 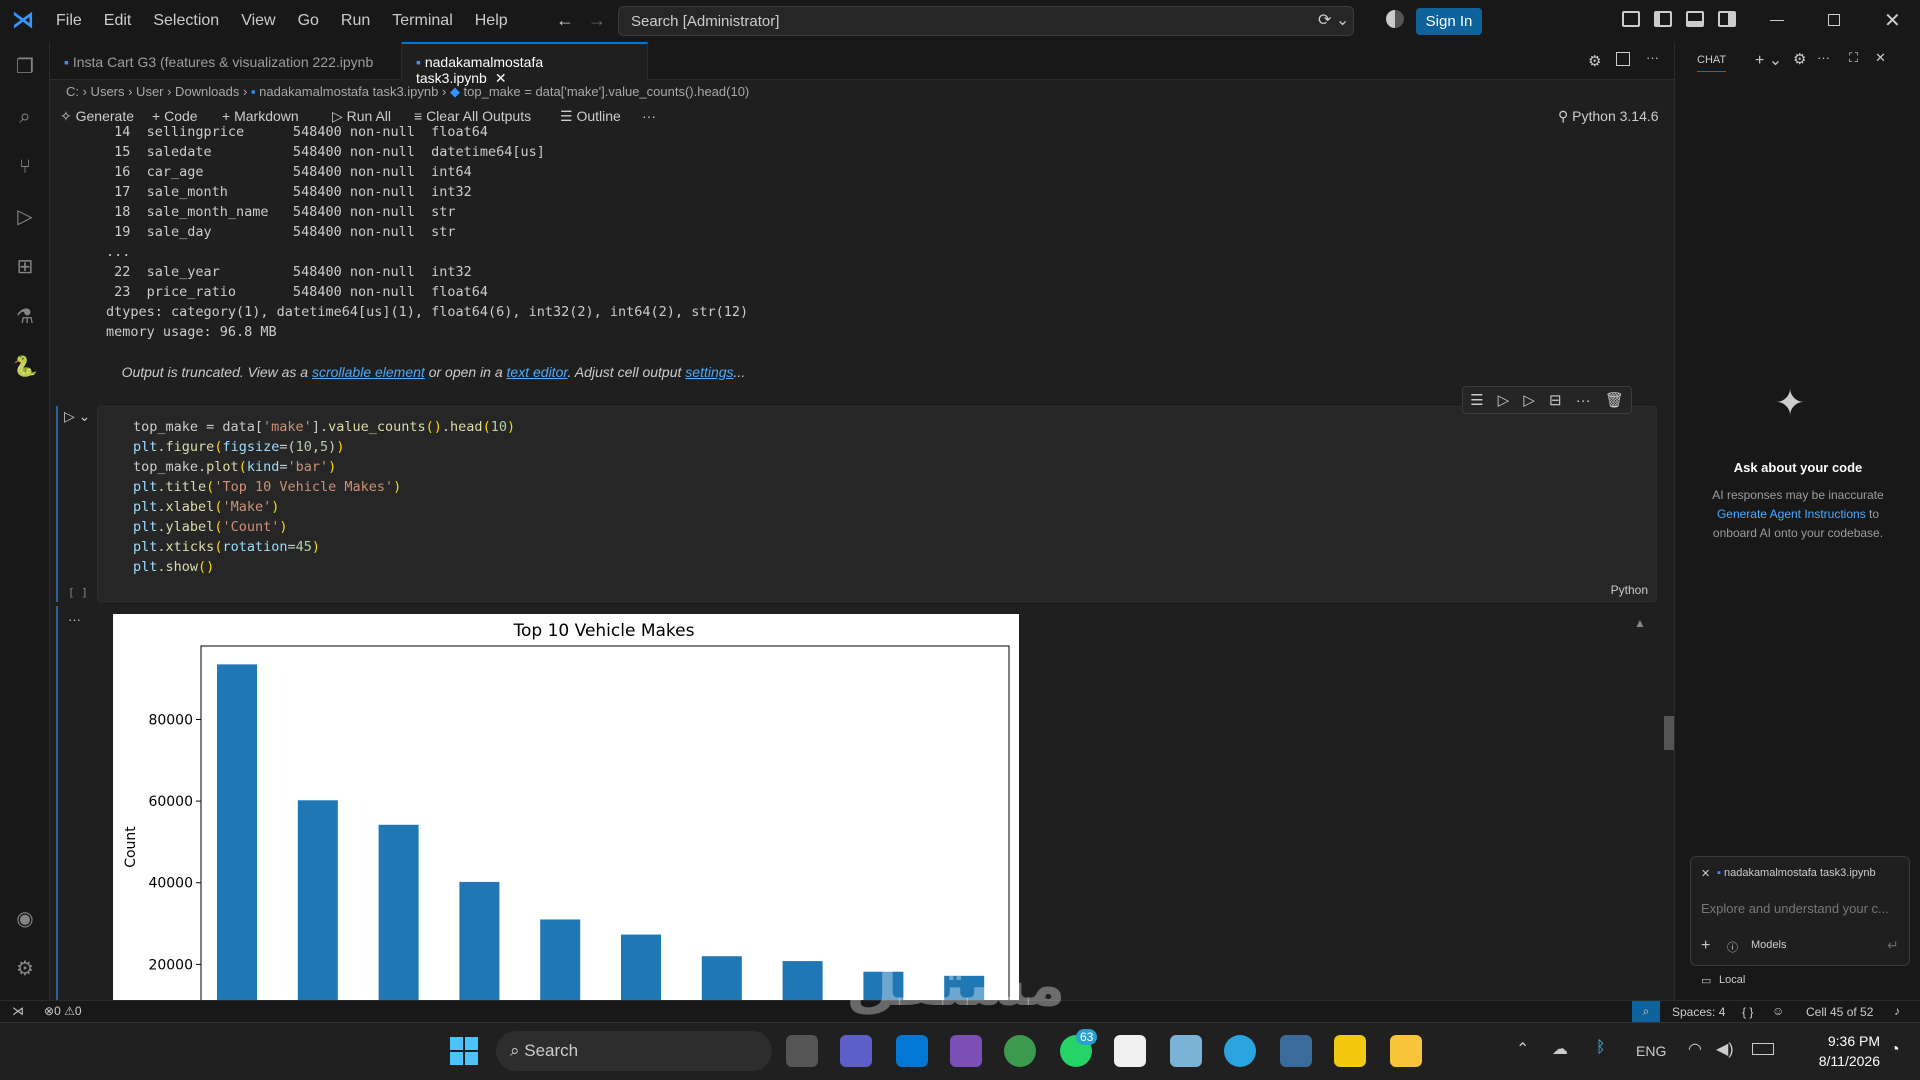 I want to click on run-all-button: ▷ Run All, so click(x=361, y=116).